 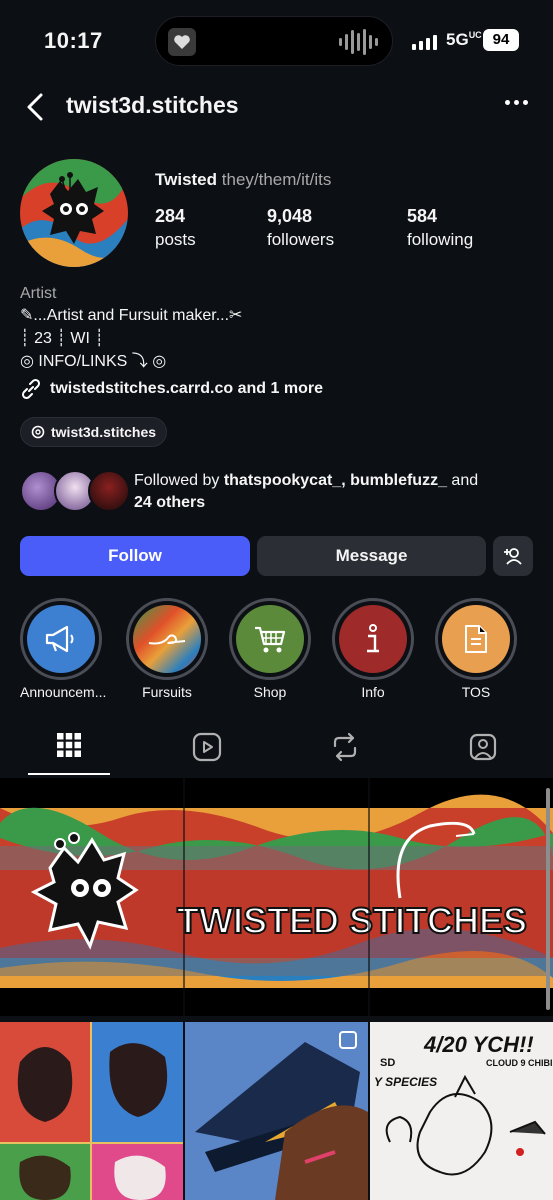 I want to click on followed-by-avatars, so click(x=75, y=491).